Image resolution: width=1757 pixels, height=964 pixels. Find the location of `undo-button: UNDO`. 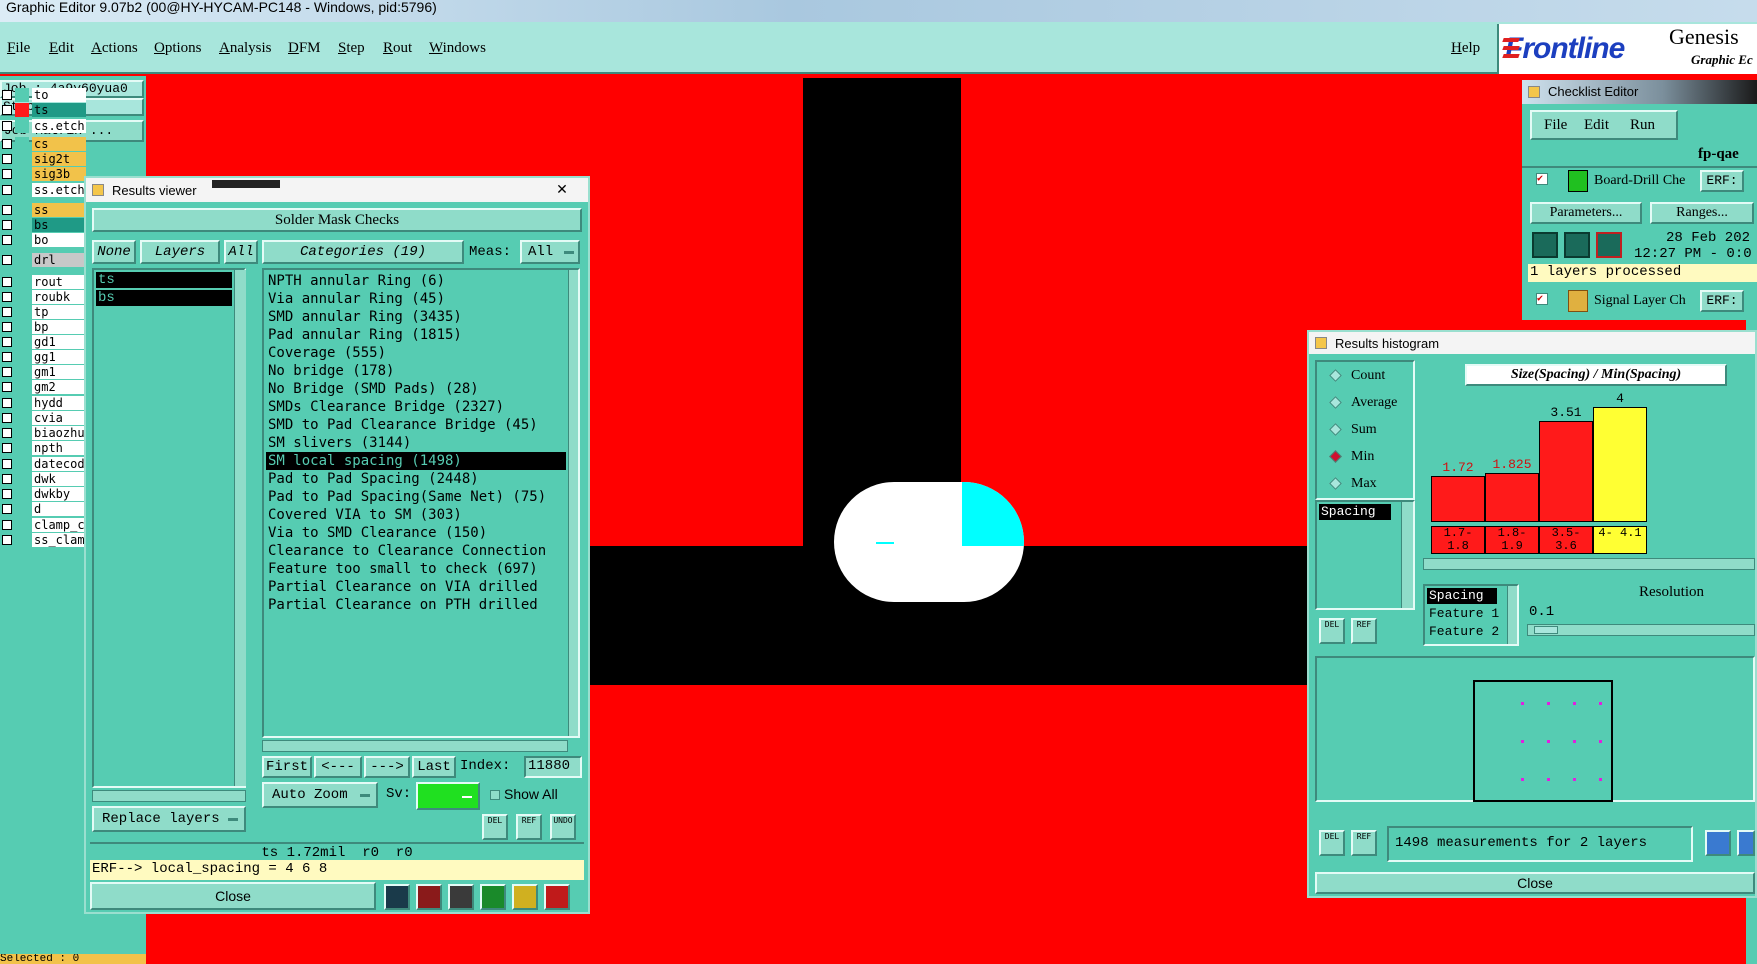

undo-button: UNDO is located at coordinates (563, 827).